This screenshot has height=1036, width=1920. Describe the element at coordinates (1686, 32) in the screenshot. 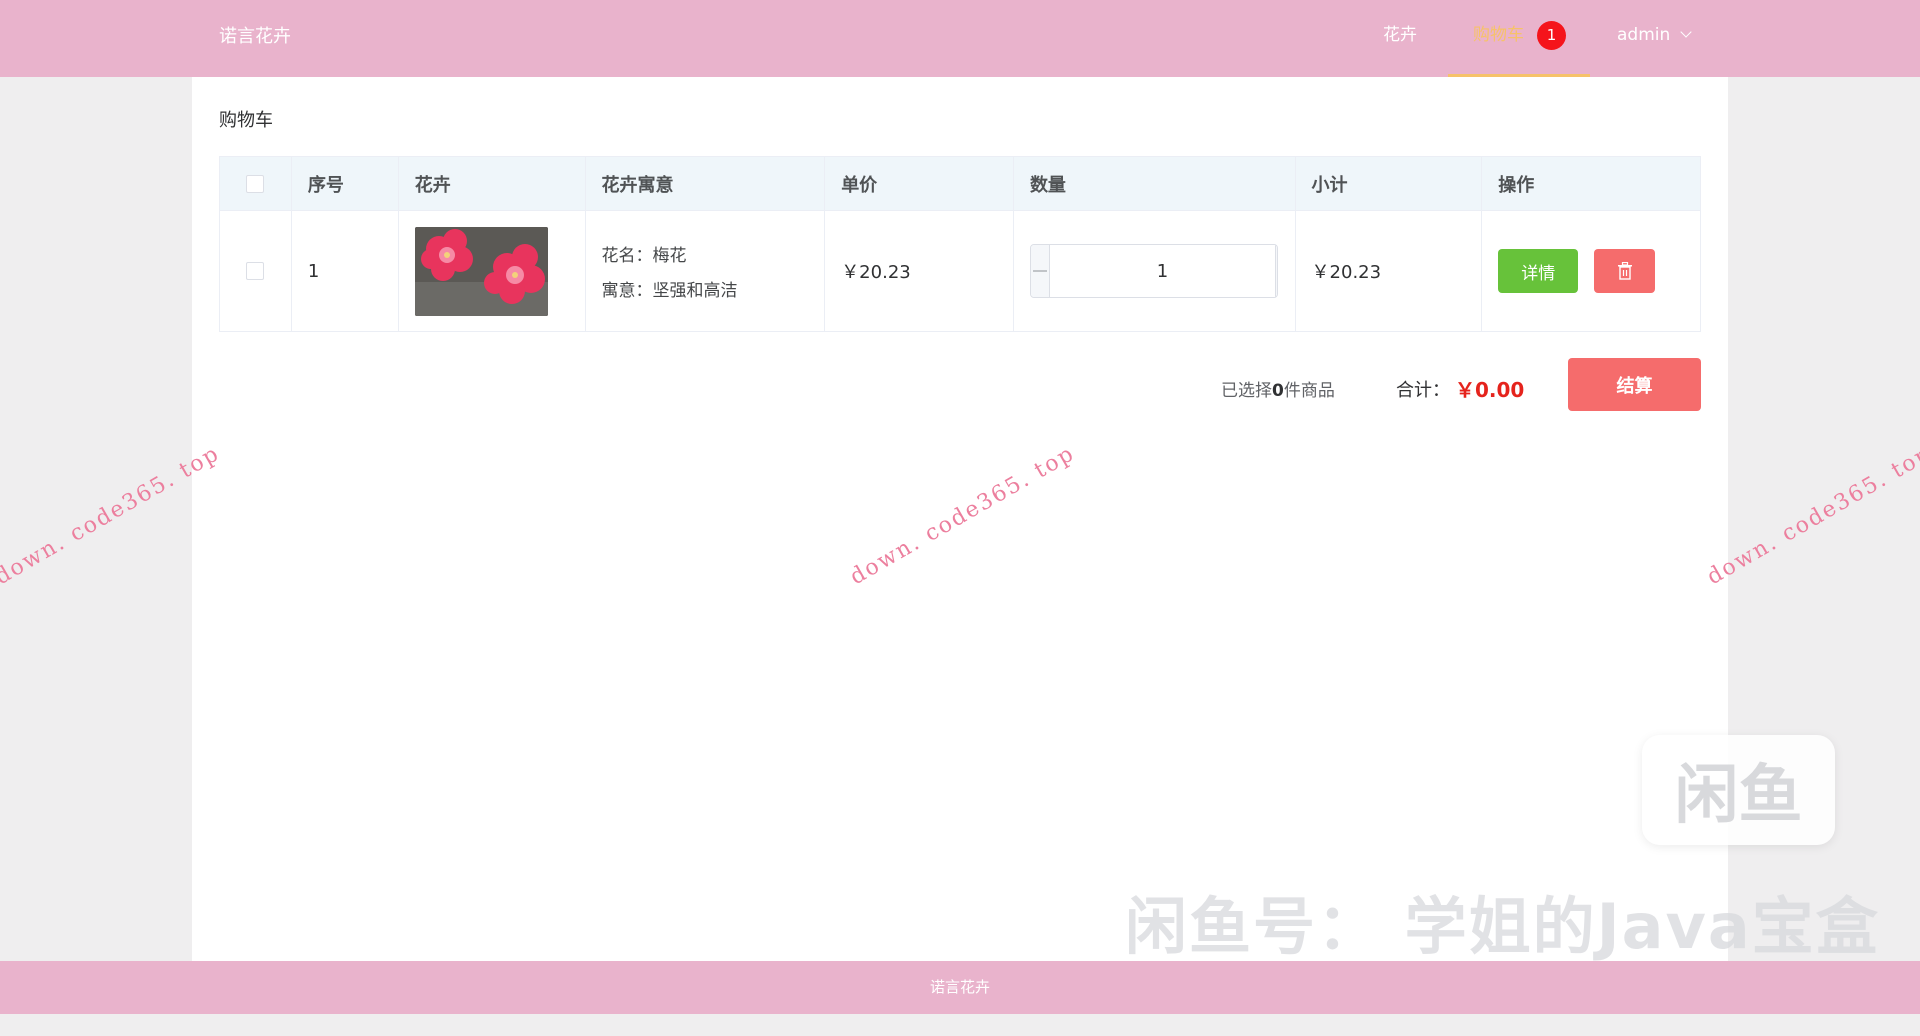

I see `chevron-down-icon` at that location.